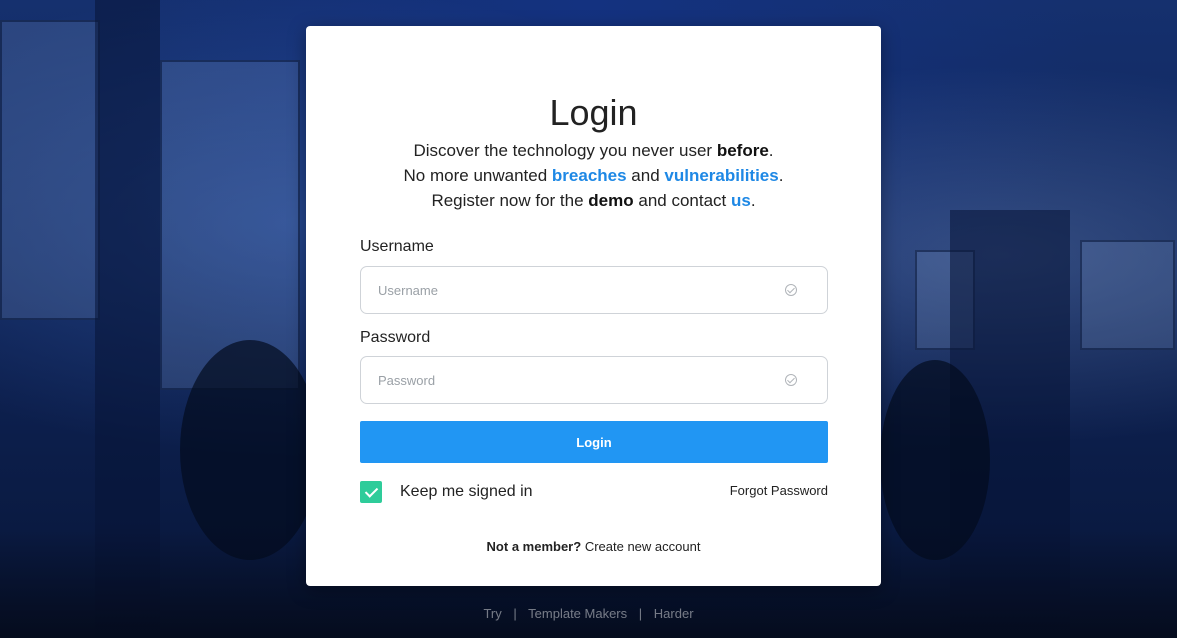 This screenshot has width=1177, height=638. I want to click on breaches-highlight: breaches, so click(589, 175).